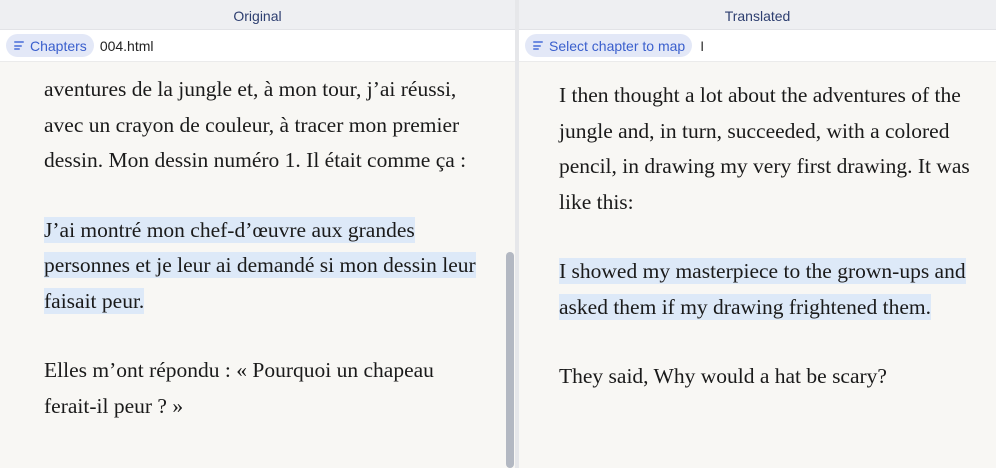 The image size is (996, 468). I want to click on original-pane-header: Original, so click(257, 15).